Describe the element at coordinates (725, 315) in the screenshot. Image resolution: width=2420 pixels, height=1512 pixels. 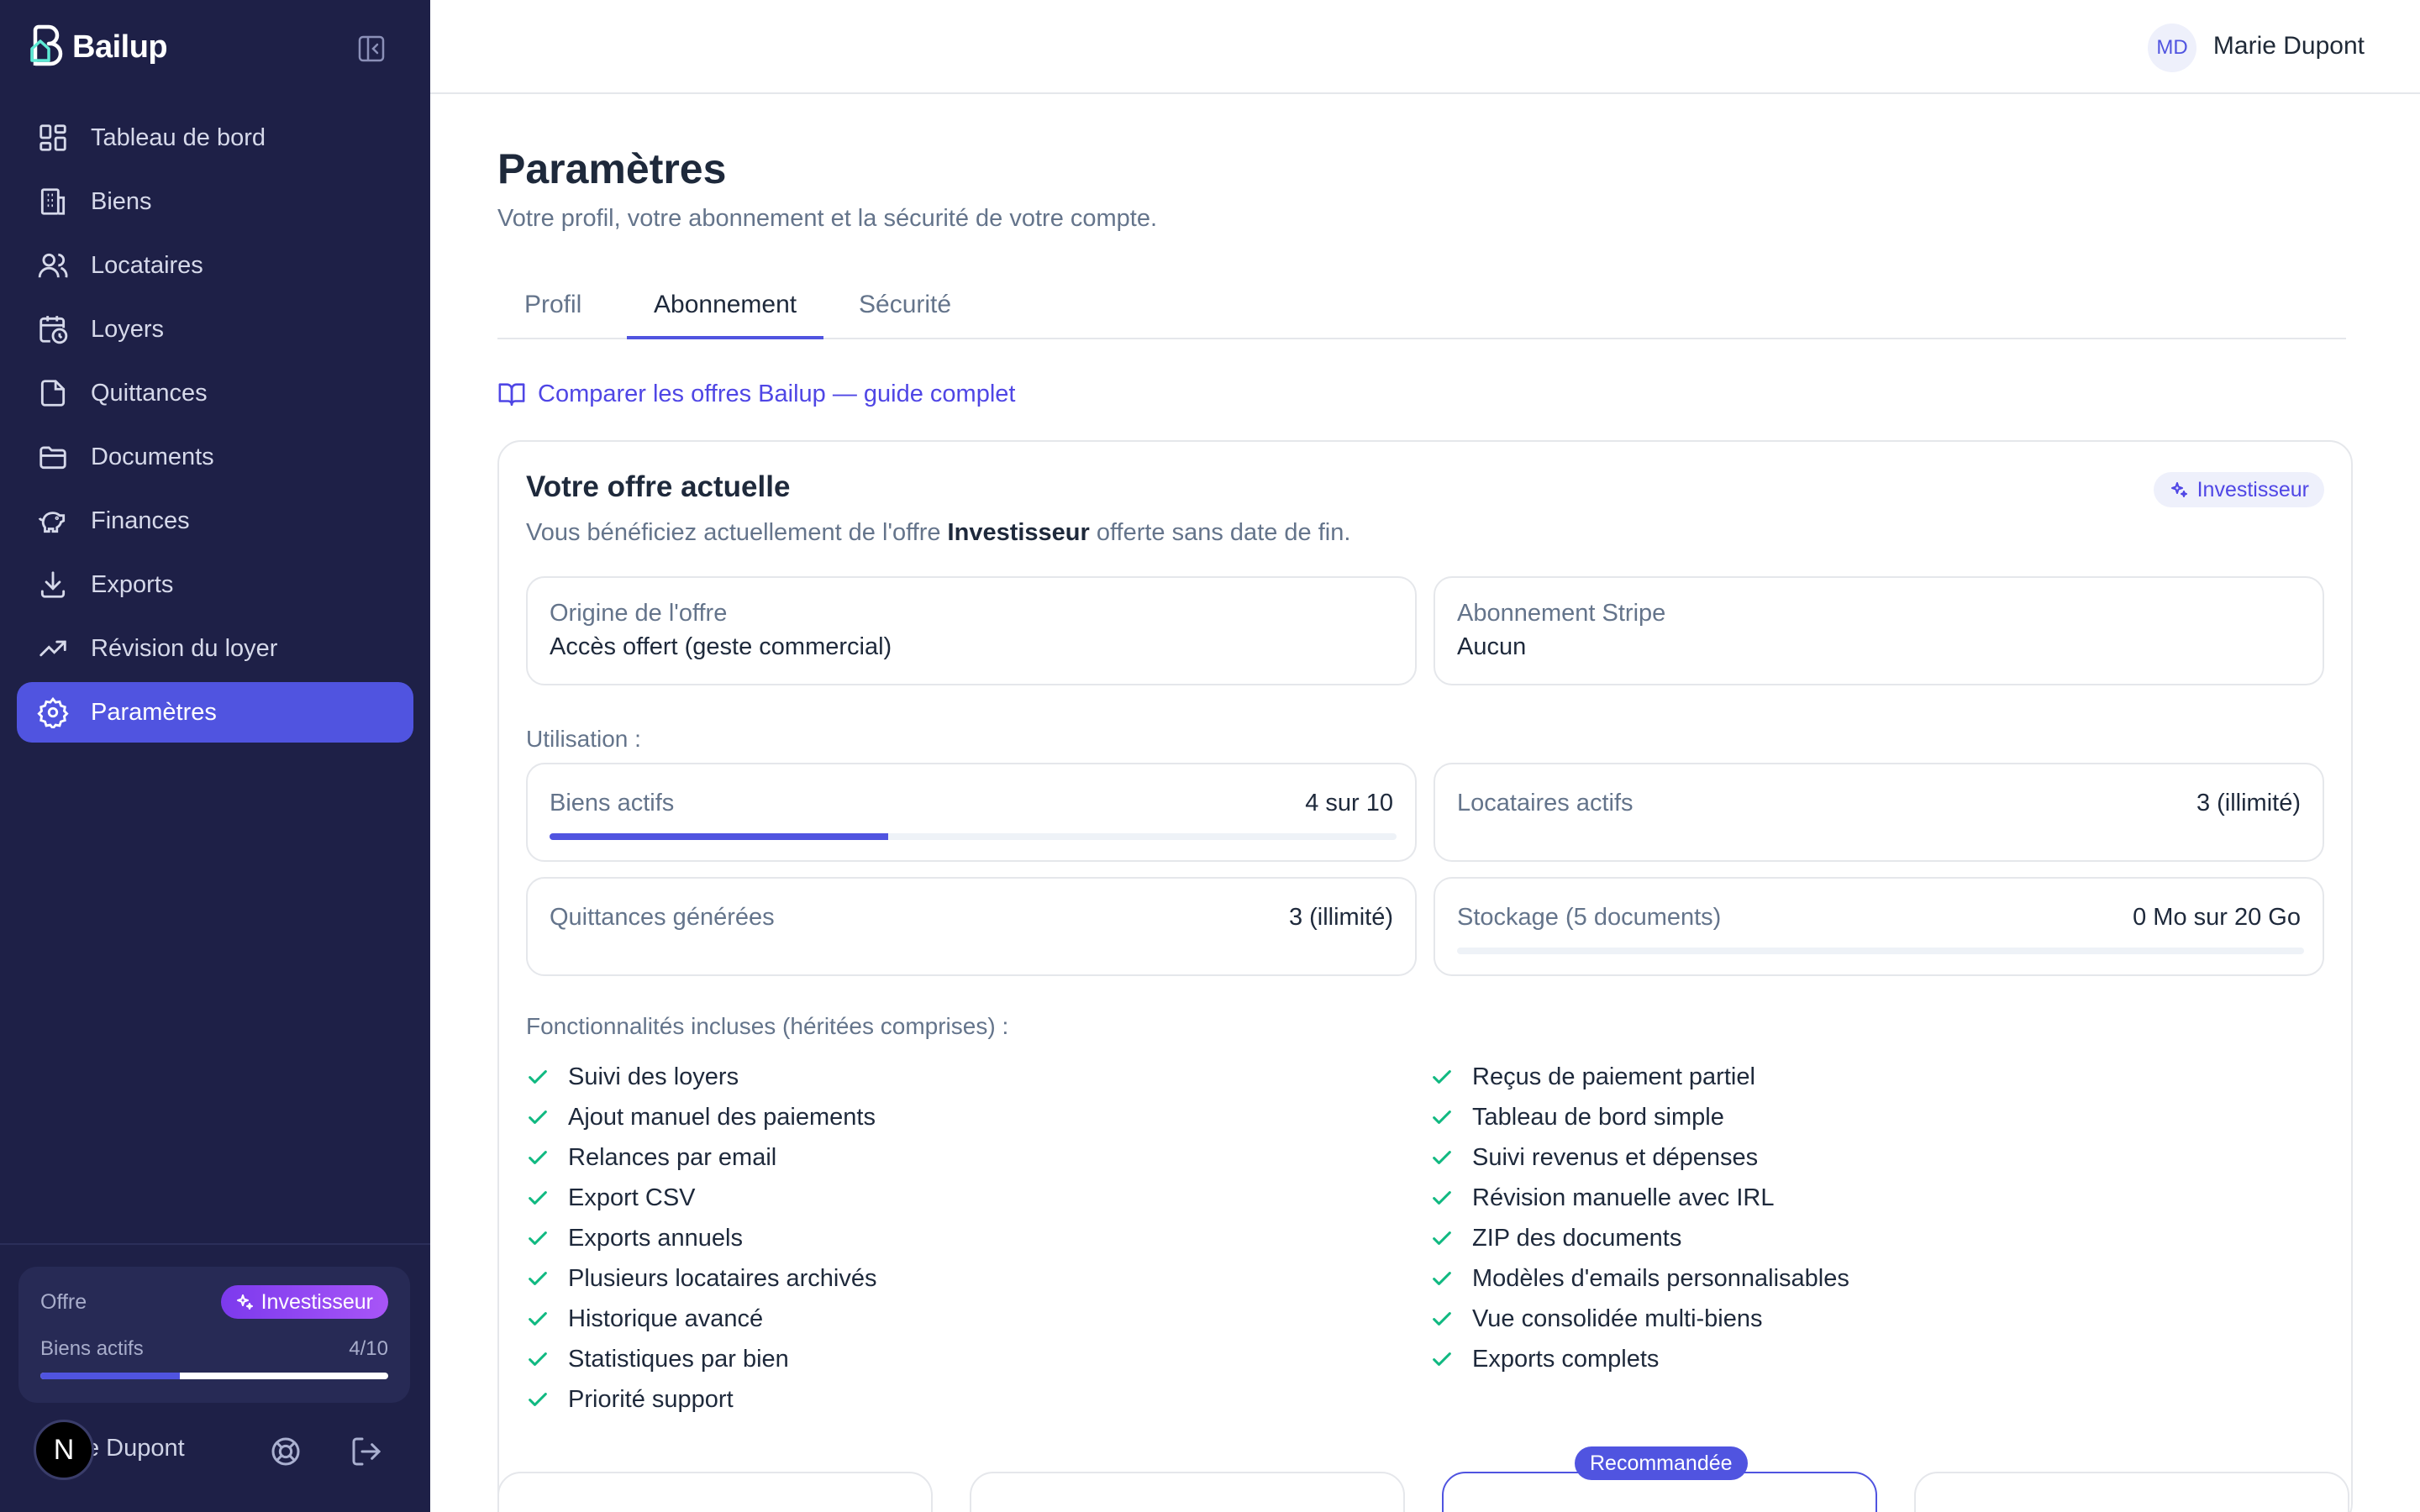
I see `tab-abonnement: Abonnement` at that location.